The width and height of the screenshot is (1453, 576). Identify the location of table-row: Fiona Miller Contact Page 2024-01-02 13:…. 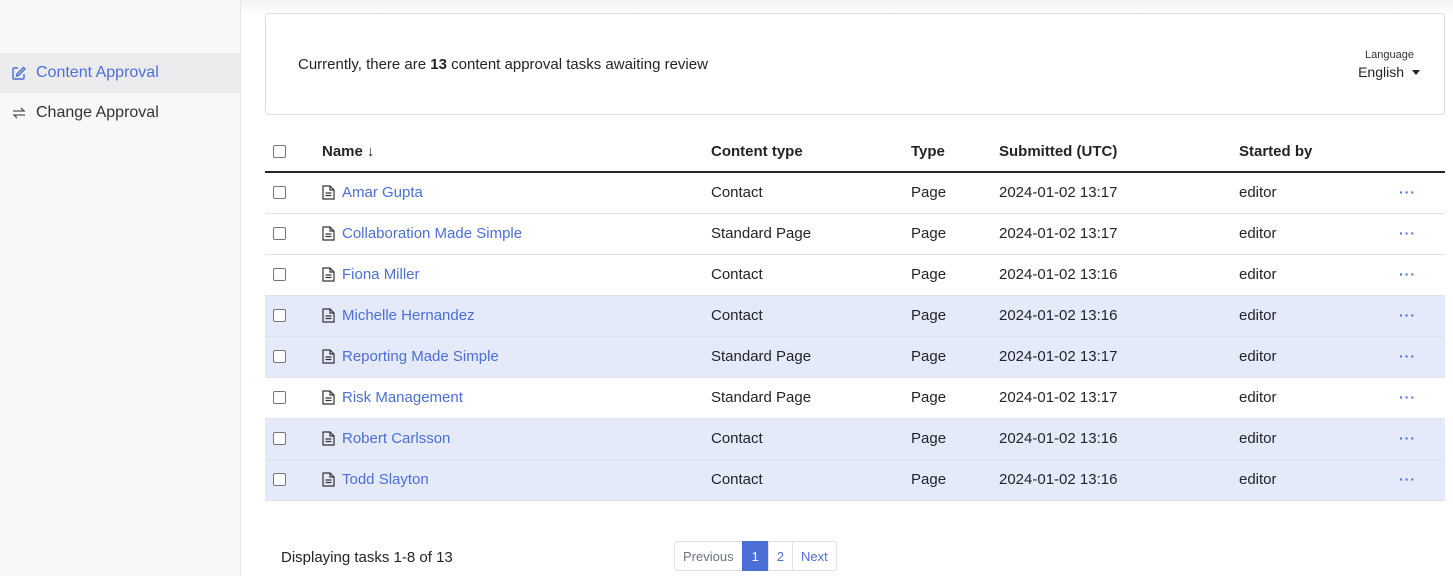
(855, 275).